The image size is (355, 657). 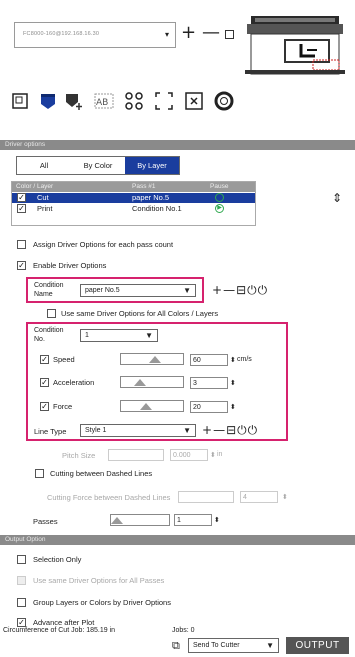 I want to click on tab-all: All, so click(x=44, y=165).